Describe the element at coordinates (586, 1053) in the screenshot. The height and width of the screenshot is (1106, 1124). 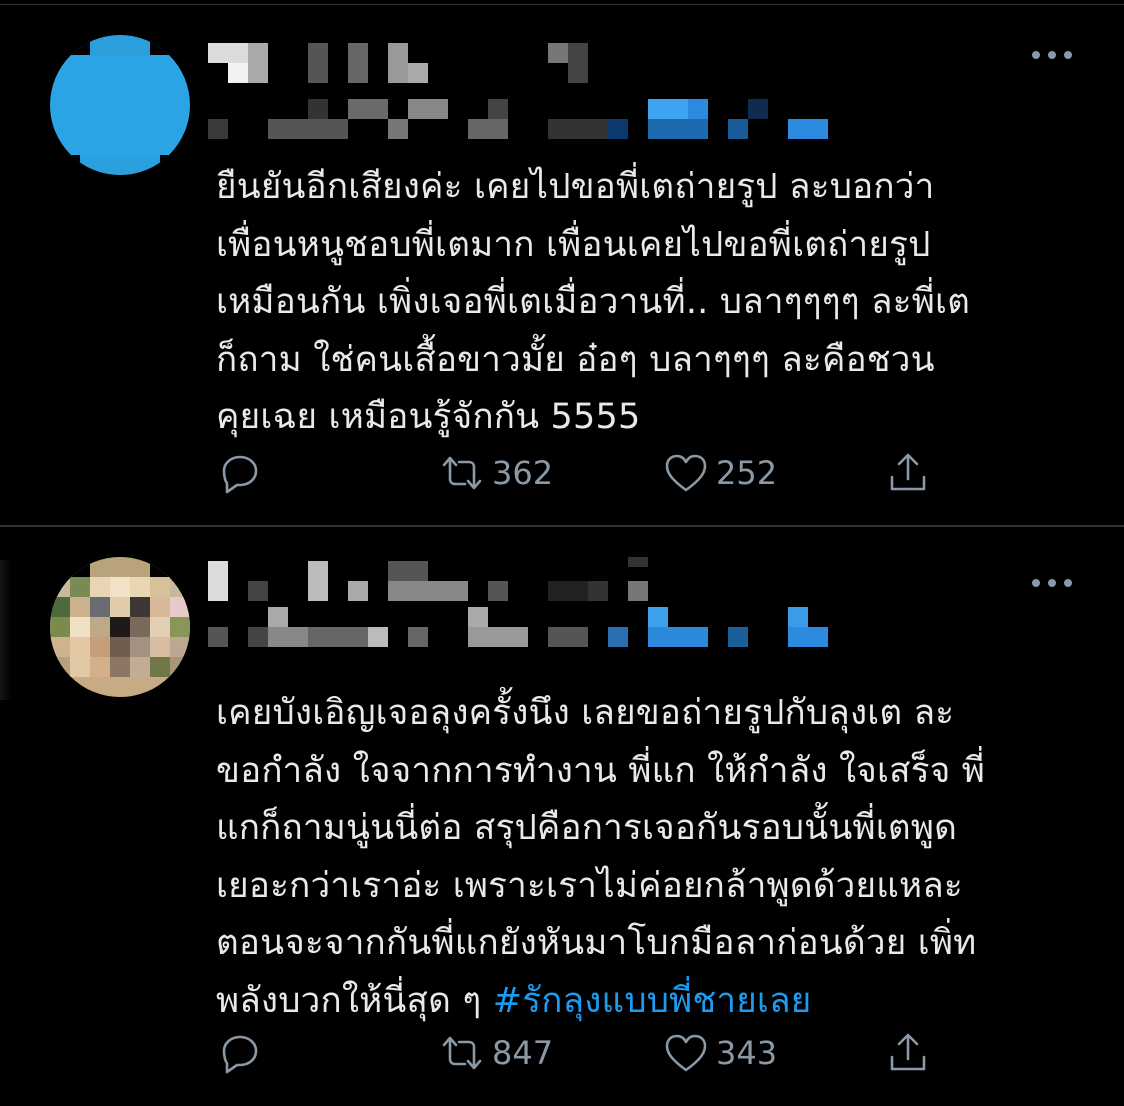
I see `tweet-actions: 847 343` at that location.